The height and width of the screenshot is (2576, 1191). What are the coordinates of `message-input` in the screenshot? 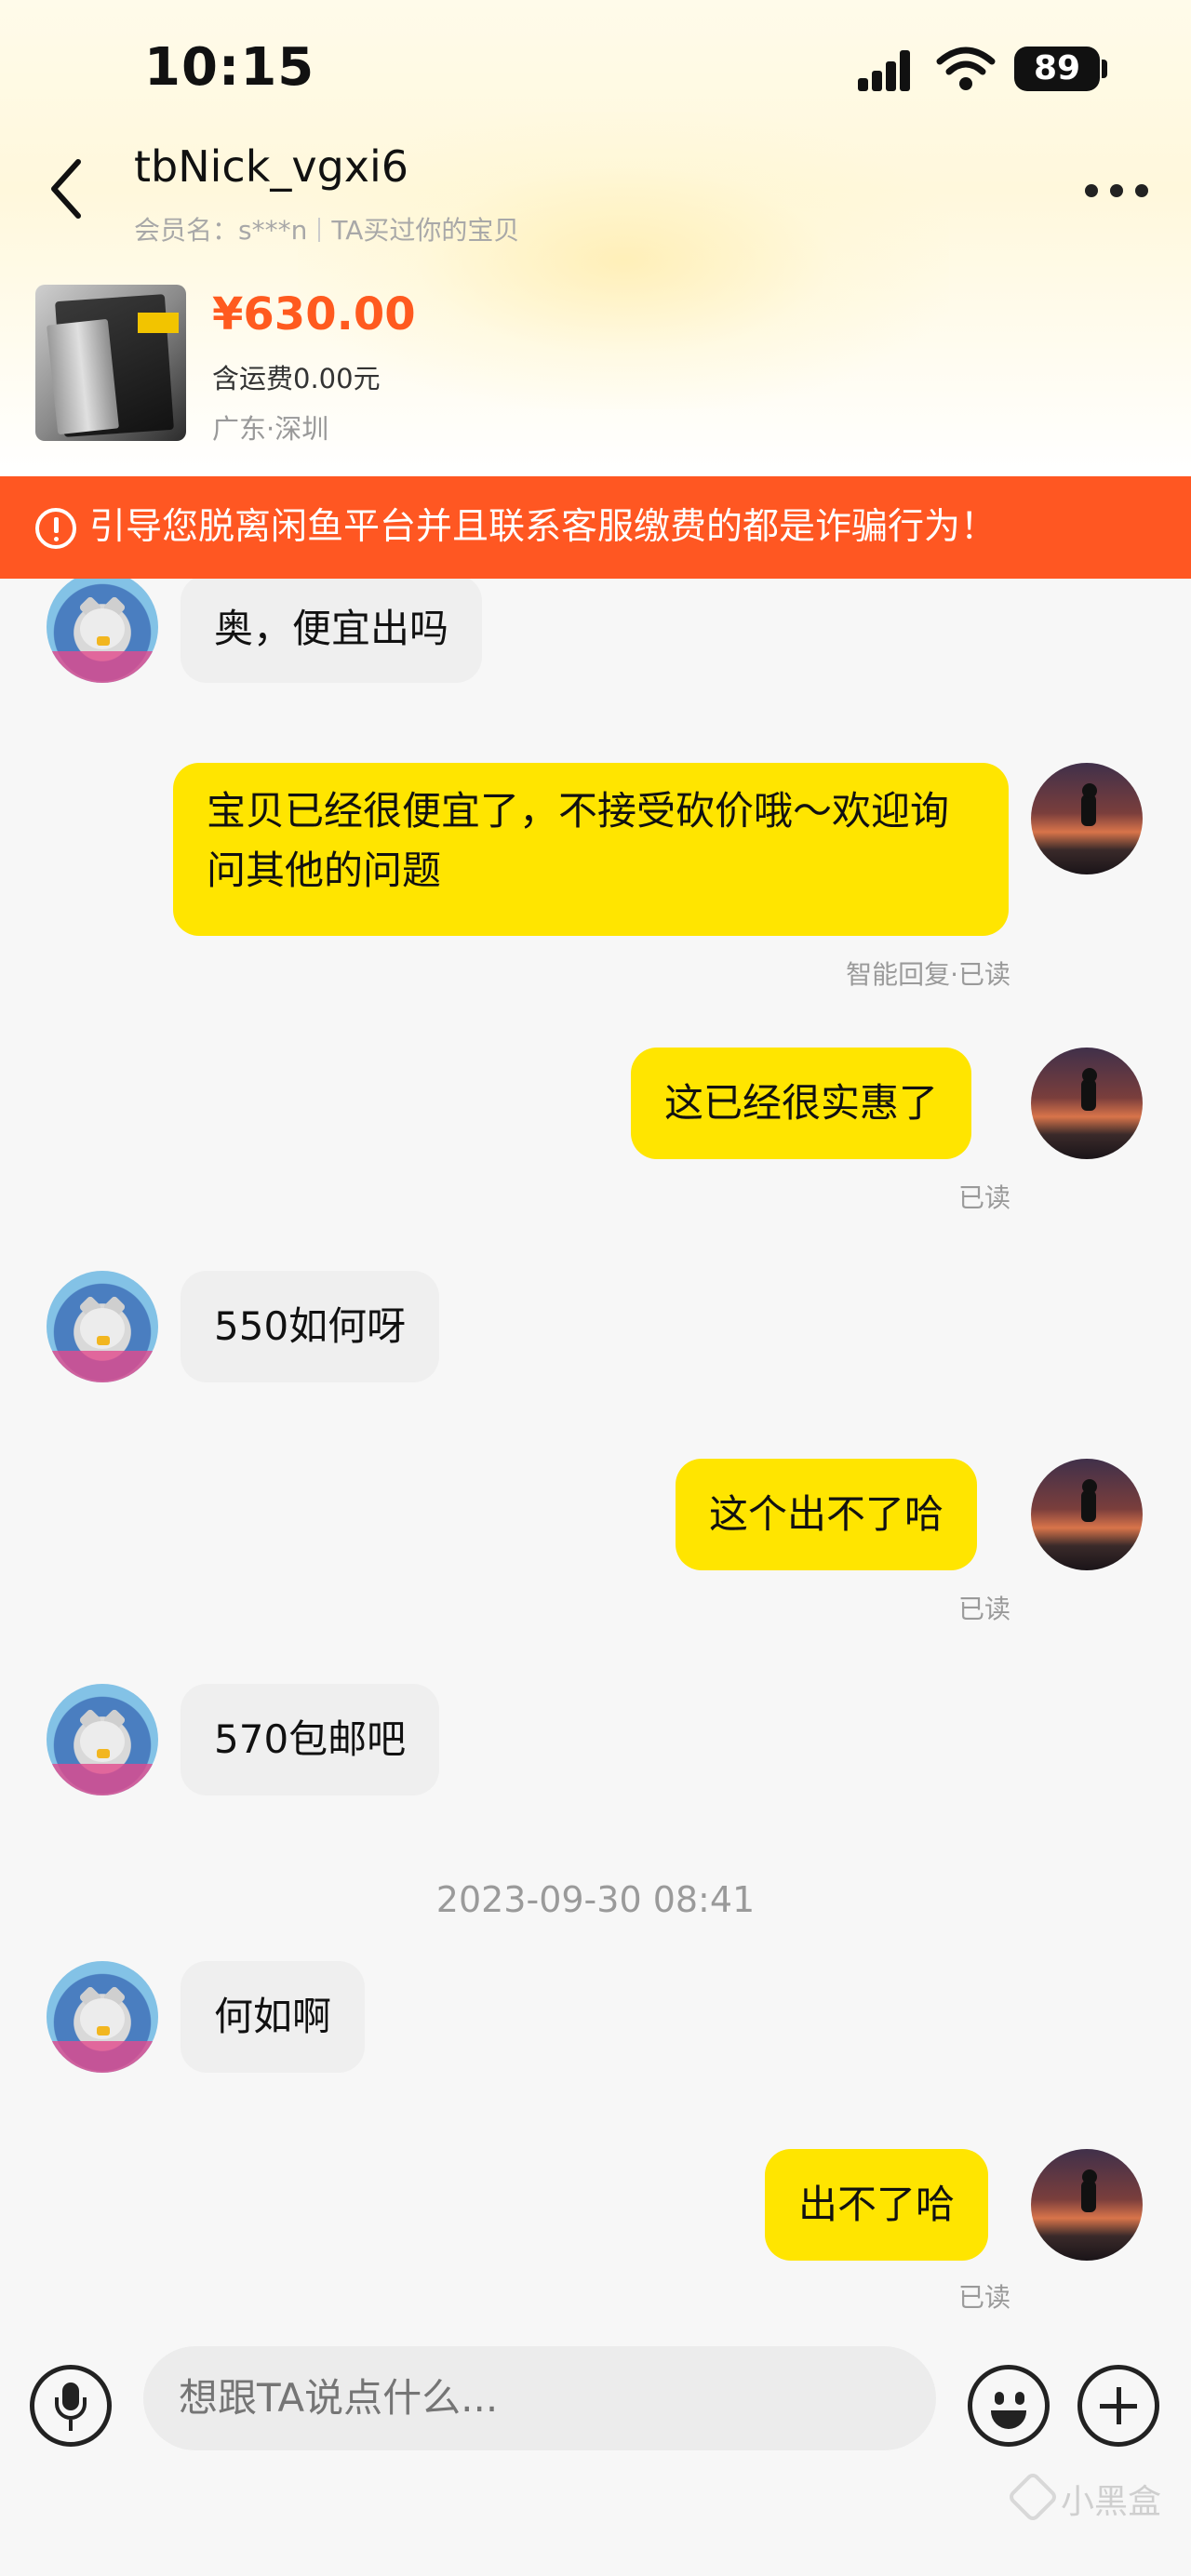 It's located at (539, 2398).